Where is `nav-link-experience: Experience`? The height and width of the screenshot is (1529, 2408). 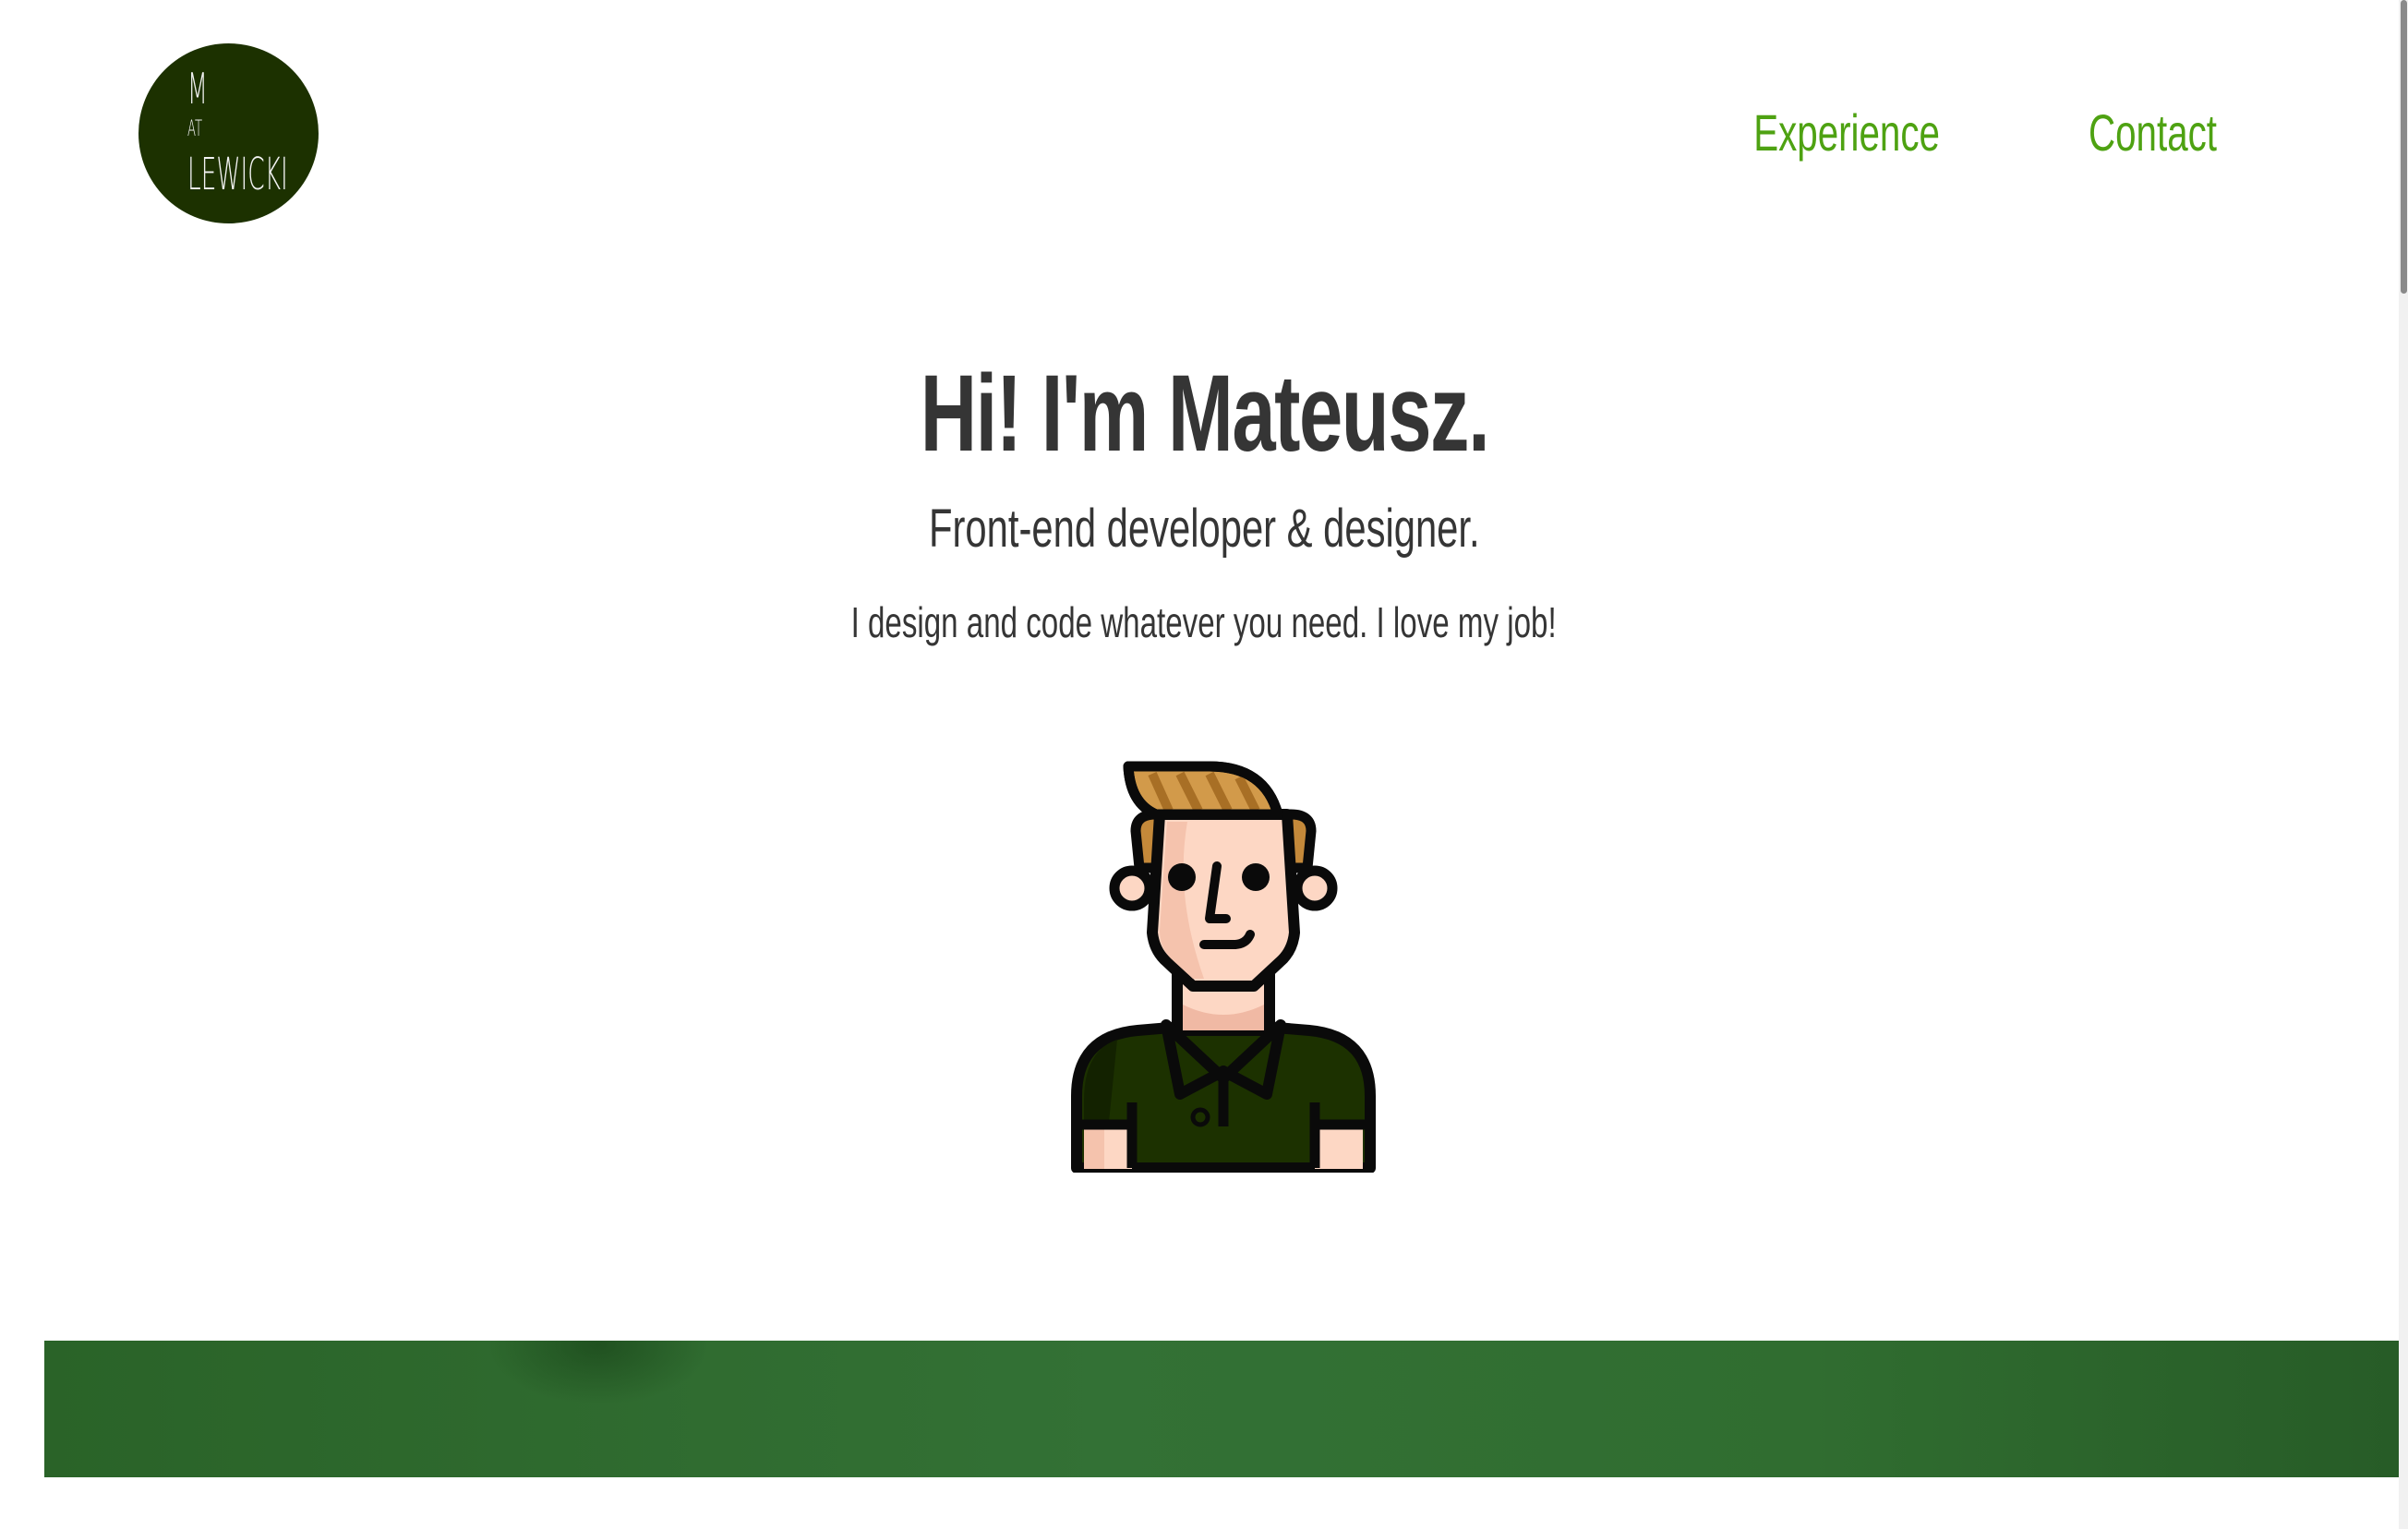
nav-link-experience: Experience is located at coordinates (1846, 133).